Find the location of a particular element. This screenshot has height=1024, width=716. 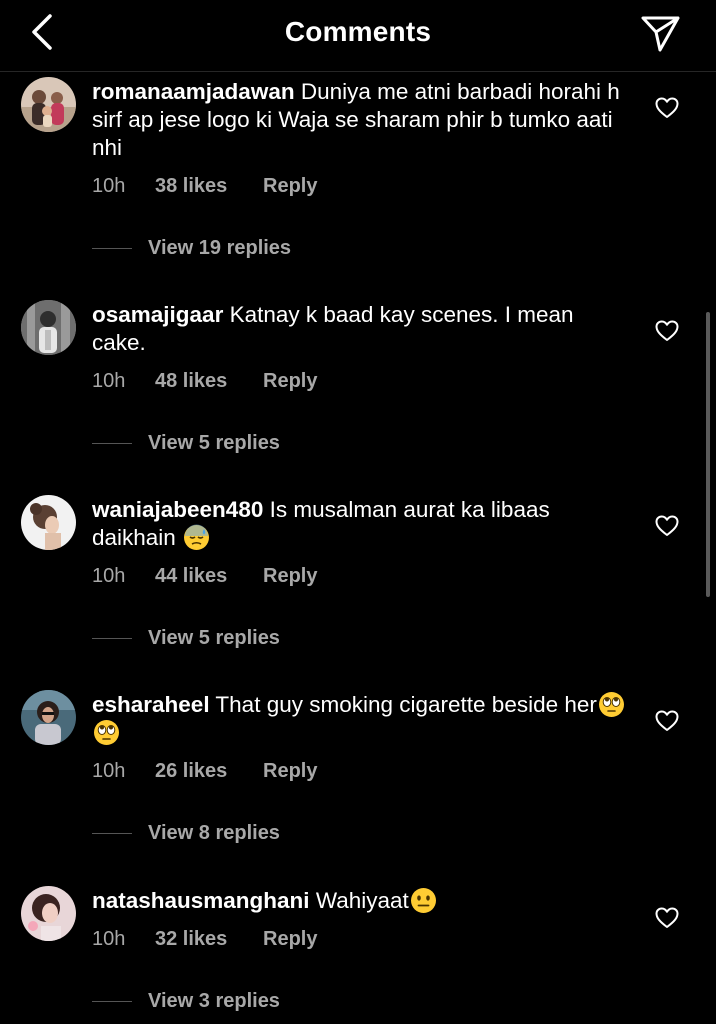

comment-body: Wahiyaat is located at coordinates (359, 900).